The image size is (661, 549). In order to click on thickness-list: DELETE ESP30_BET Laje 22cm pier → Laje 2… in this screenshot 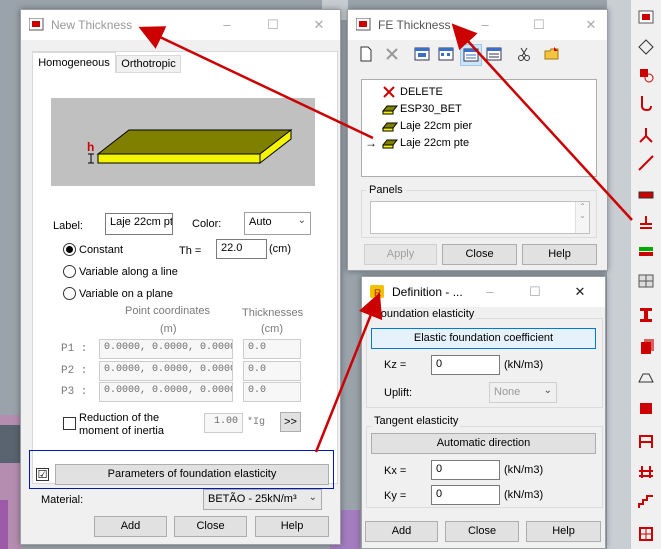, I will do `click(479, 128)`.